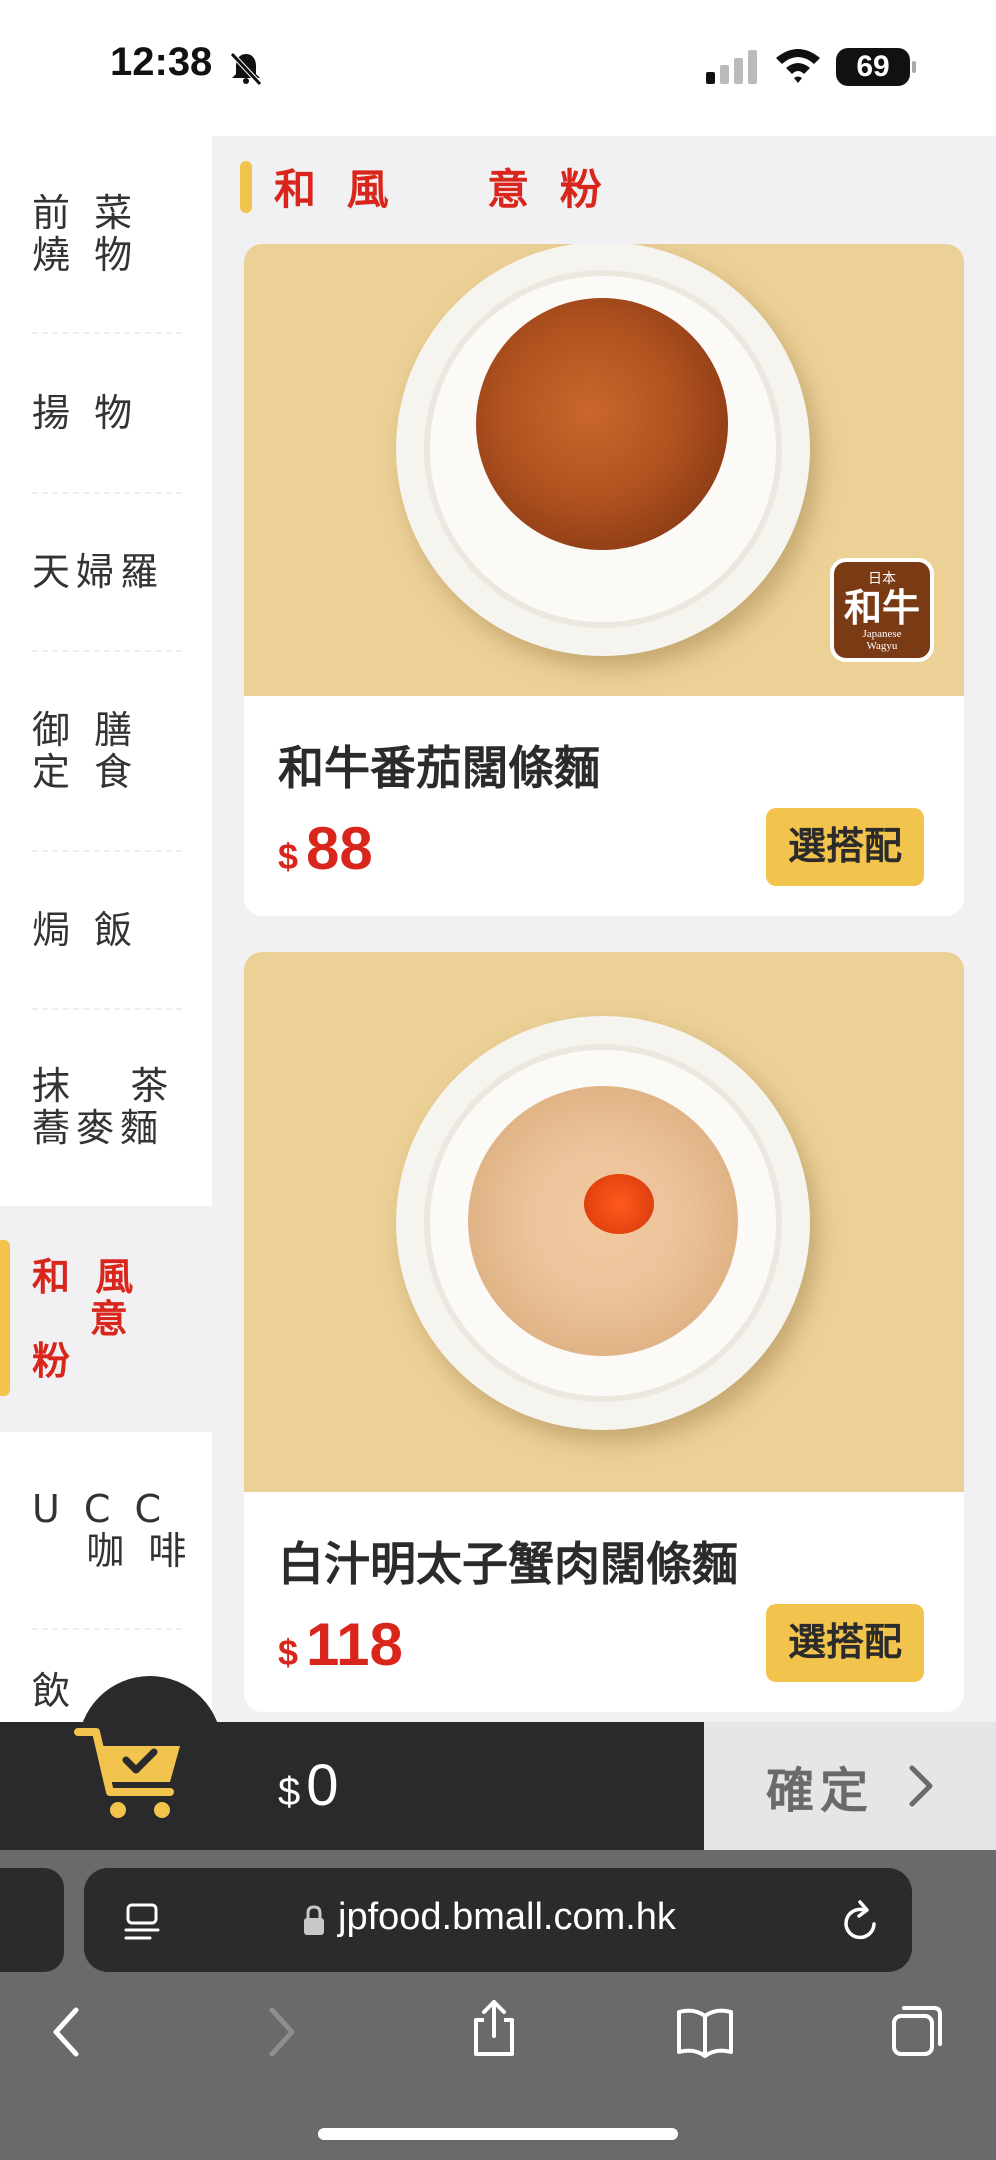 The image size is (996, 2160). I want to click on price-amount: 118, so click(354, 1644).